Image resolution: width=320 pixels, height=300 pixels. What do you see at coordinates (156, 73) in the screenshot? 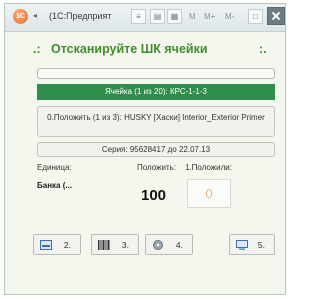
I see `scan-progress-bar` at bounding box center [156, 73].